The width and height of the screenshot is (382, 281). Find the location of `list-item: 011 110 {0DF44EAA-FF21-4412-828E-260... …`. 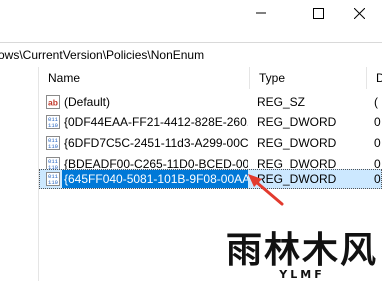

list-item: 011 110 {0DF44EAA-FF21-4412-828E-260... … is located at coordinates (210, 122).